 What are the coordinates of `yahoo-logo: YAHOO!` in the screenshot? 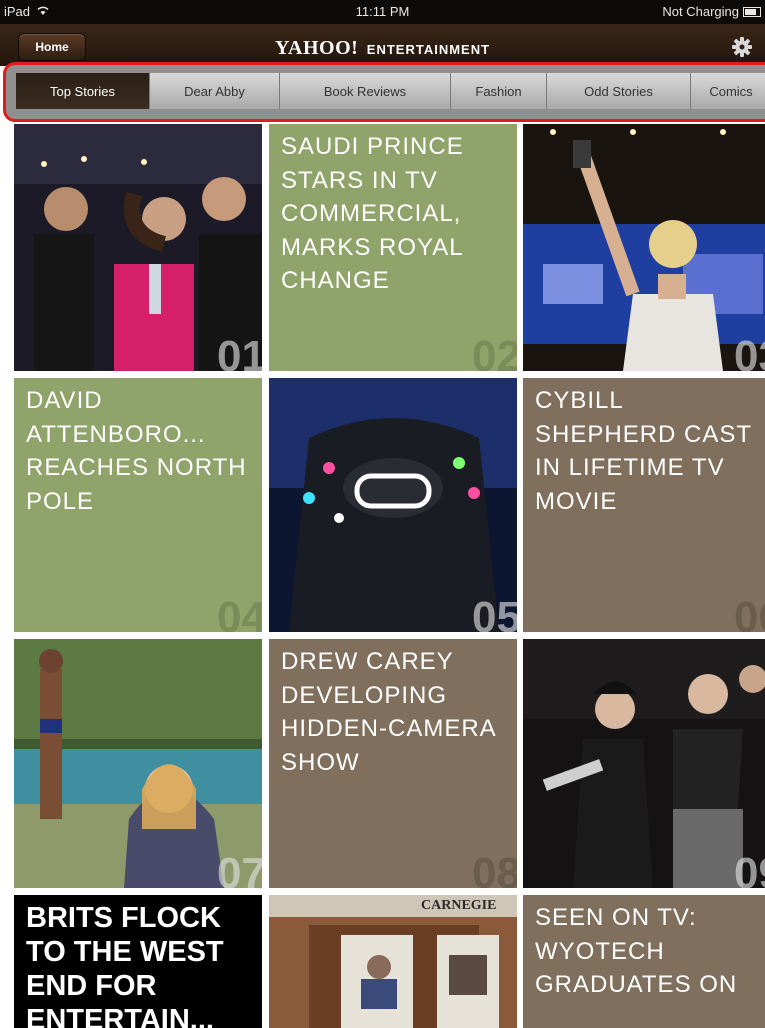 It's located at (316, 48).